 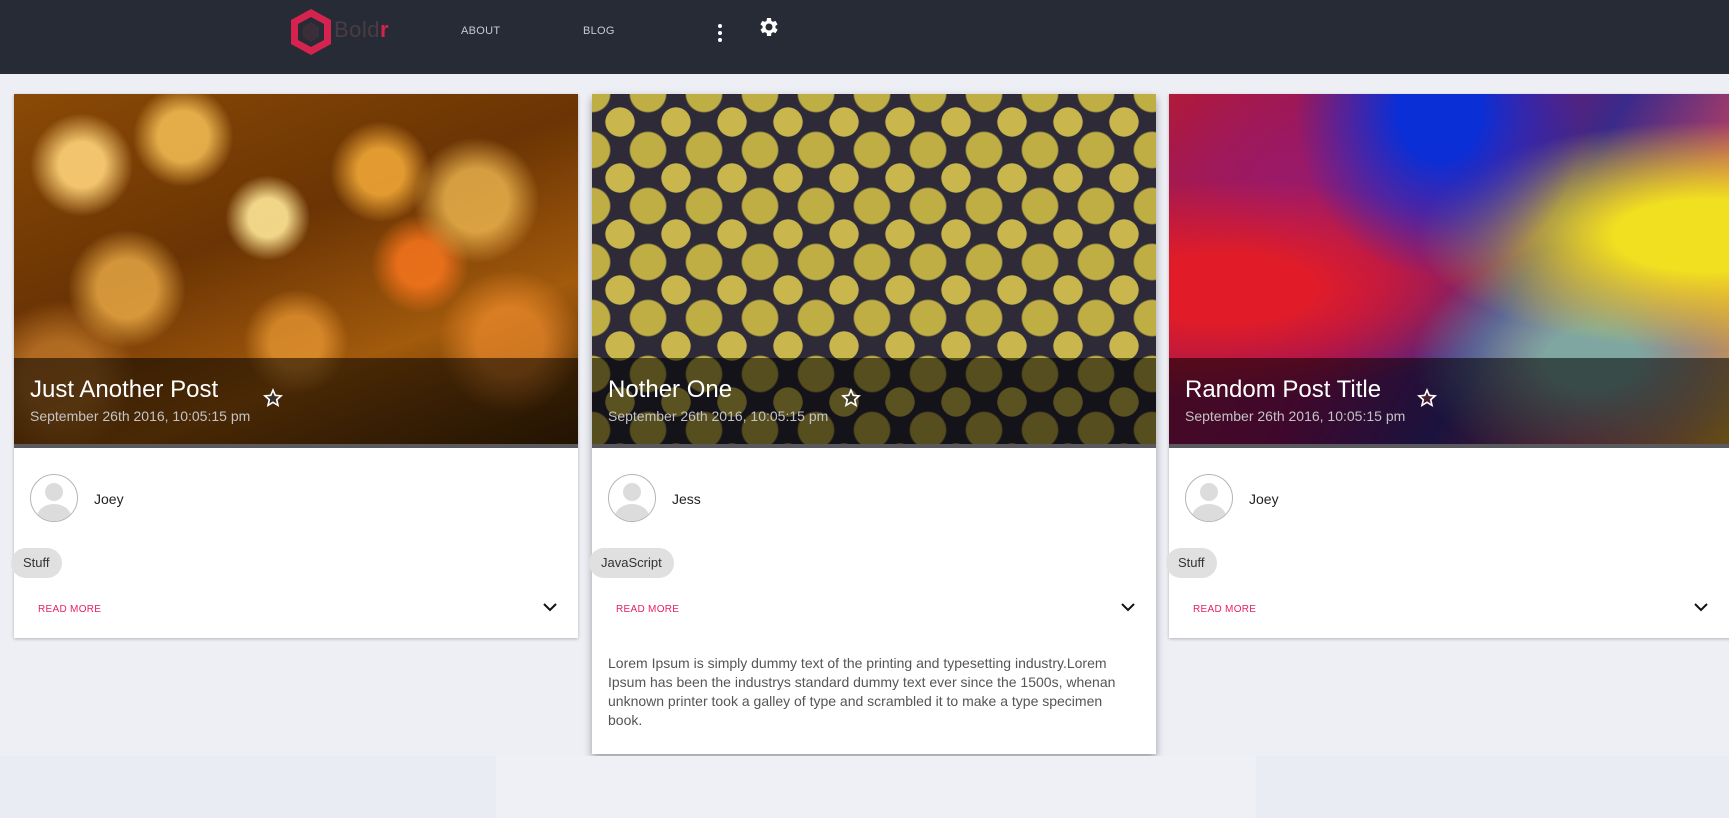 What do you see at coordinates (720, 33) in the screenshot?
I see `more-vert-icon` at bounding box center [720, 33].